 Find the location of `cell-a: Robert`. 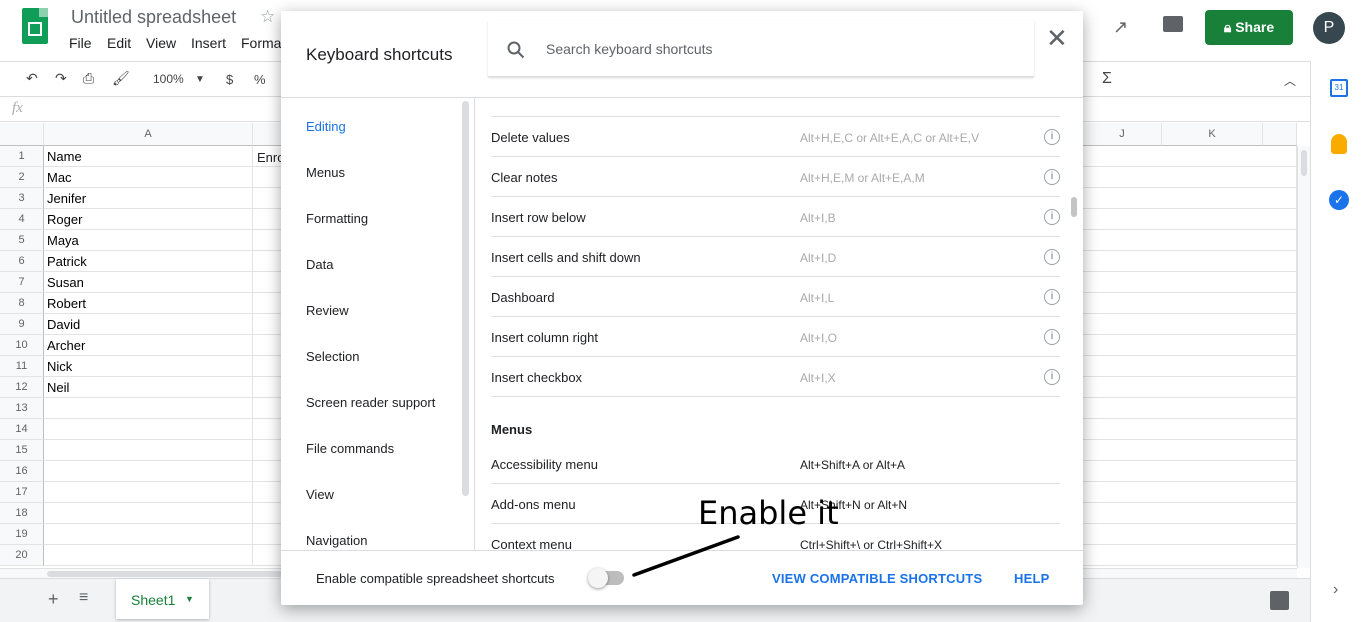

cell-a: Robert is located at coordinates (148, 303).